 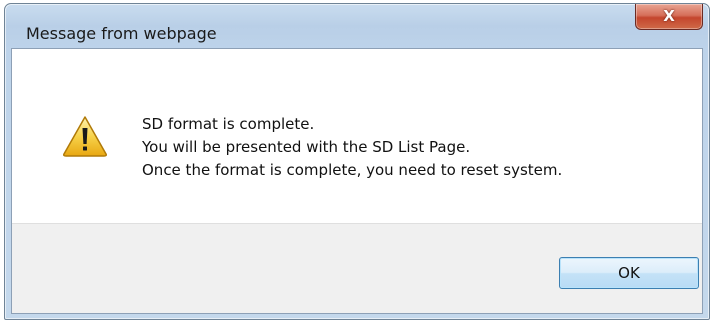 I want to click on close-icon: X, so click(x=669, y=16).